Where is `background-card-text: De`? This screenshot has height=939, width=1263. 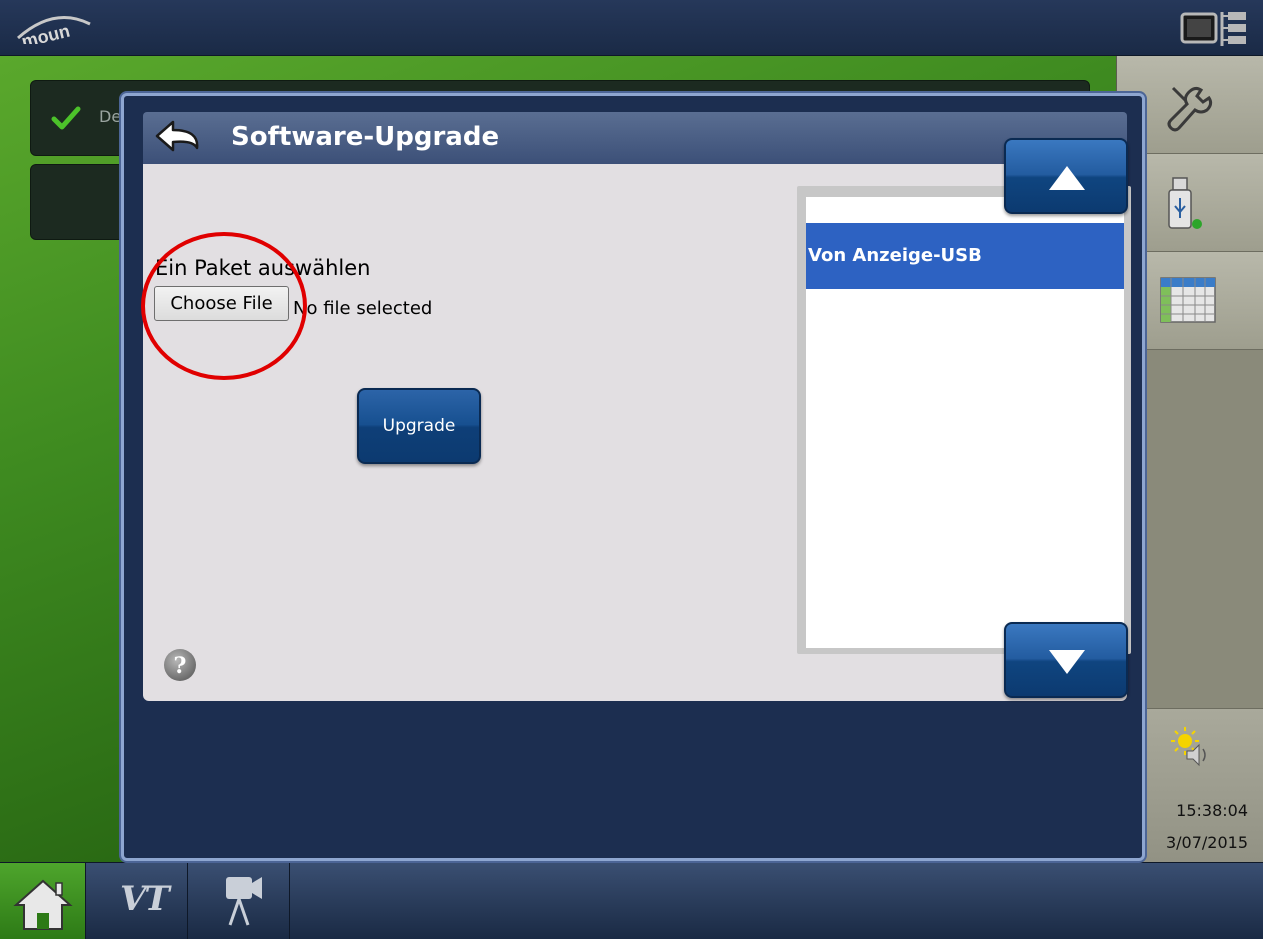 background-card-text: De is located at coordinates (110, 116).